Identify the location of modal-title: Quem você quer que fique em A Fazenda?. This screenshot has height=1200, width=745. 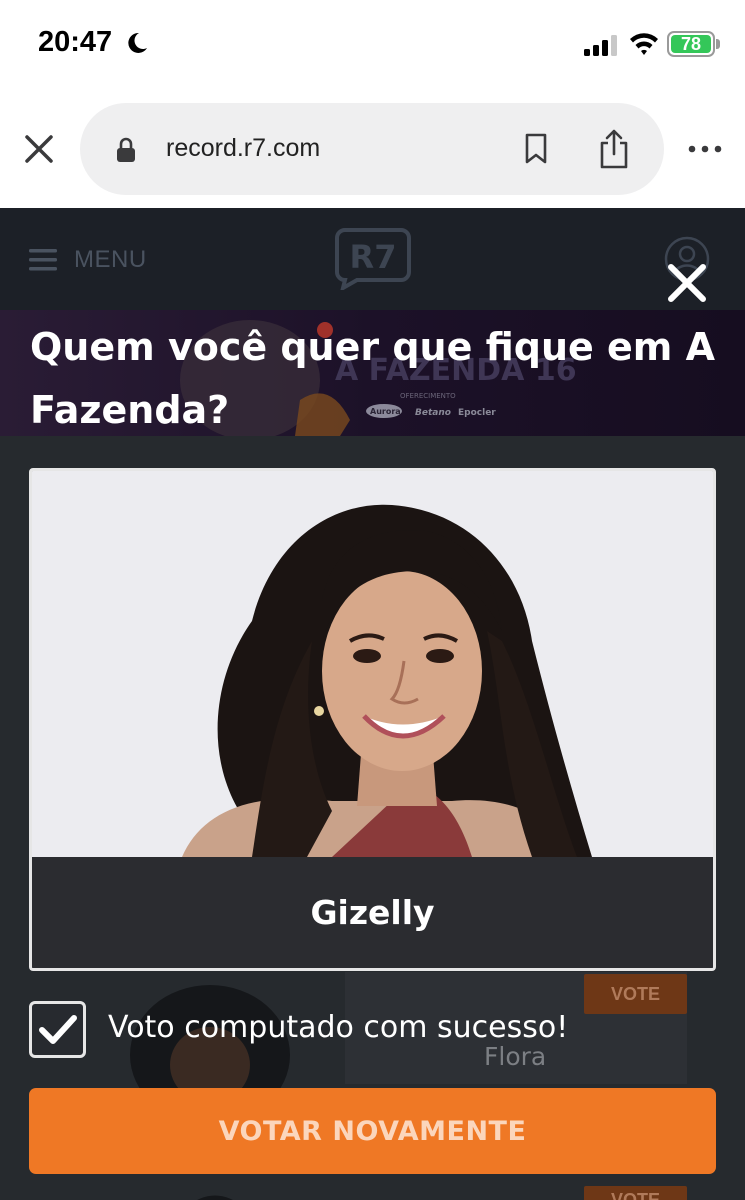
(373, 378).